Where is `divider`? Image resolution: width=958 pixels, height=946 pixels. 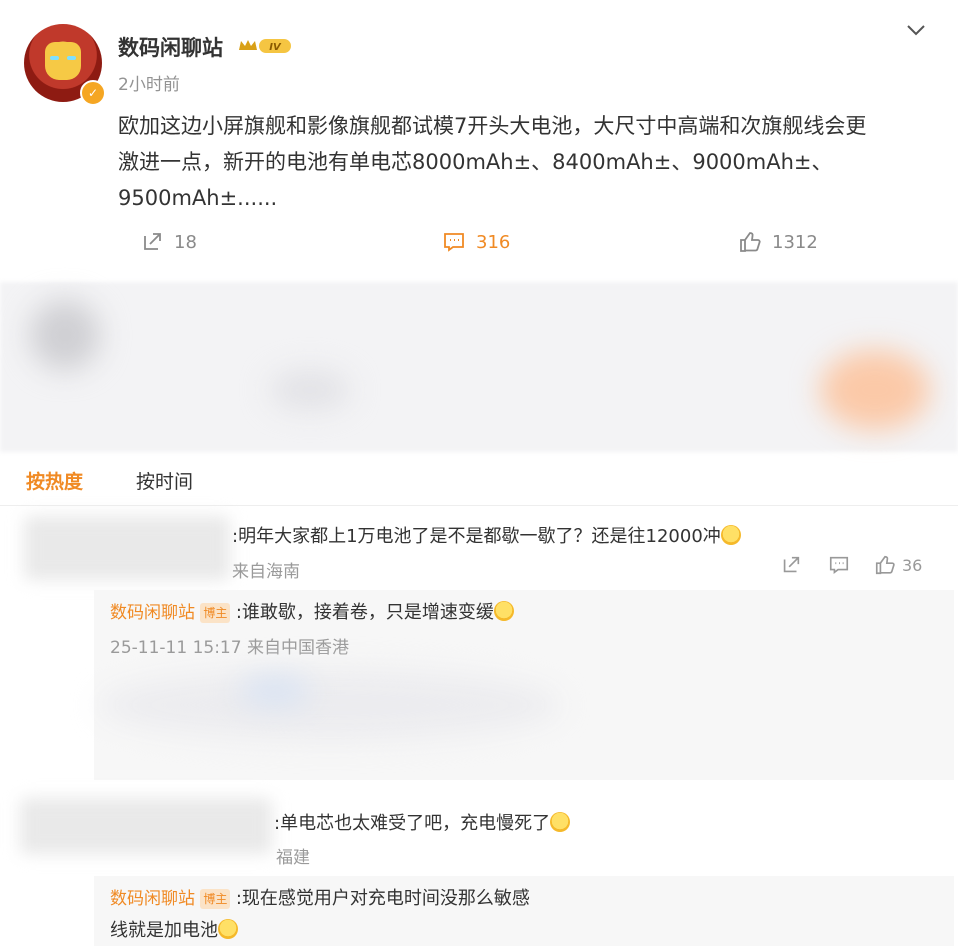 divider is located at coordinates (479, 505).